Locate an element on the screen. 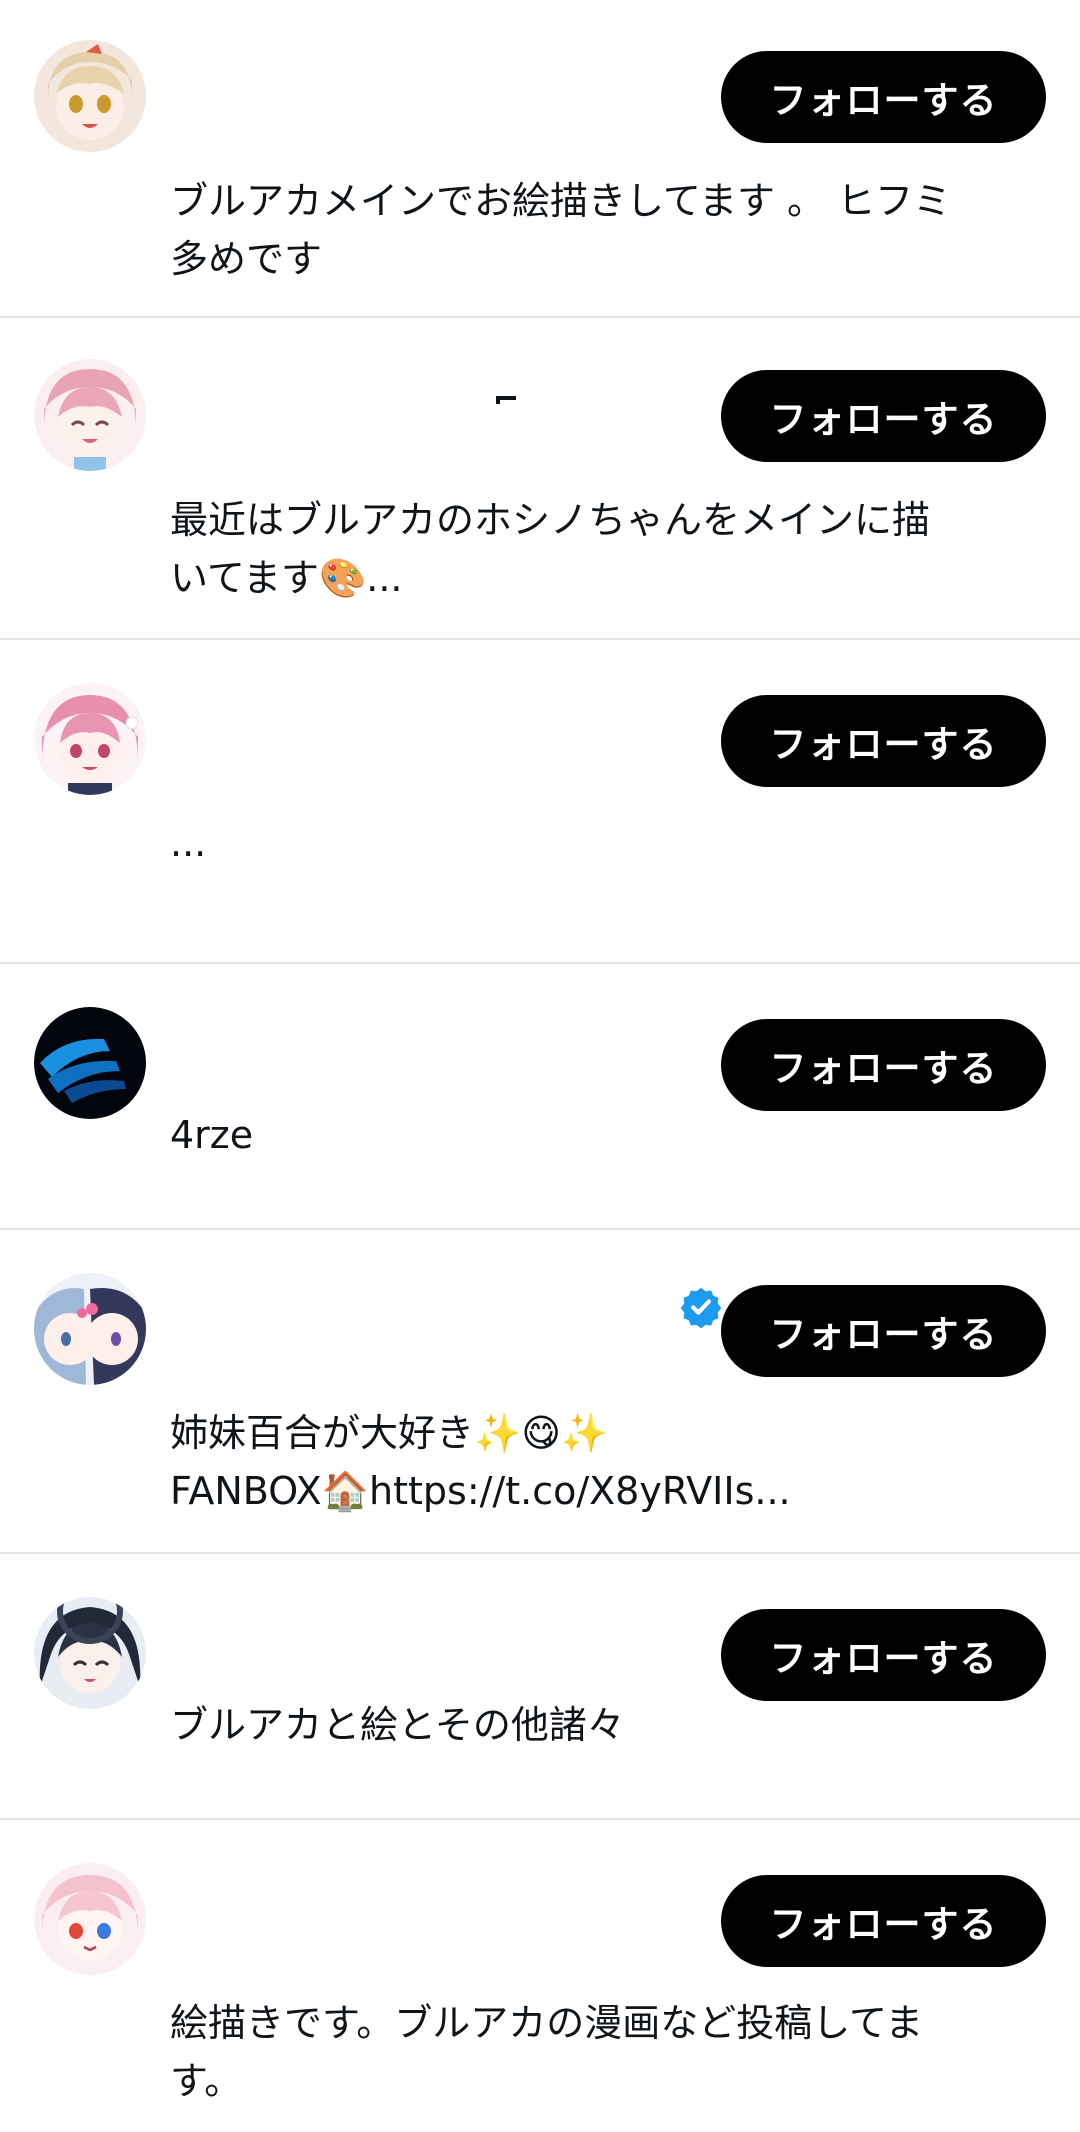 This screenshot has height=2132, width=1080. user-bio: 絵描きです。ブルアカの漫画など投稿してま す。 is located at coordinates (547, 2052).